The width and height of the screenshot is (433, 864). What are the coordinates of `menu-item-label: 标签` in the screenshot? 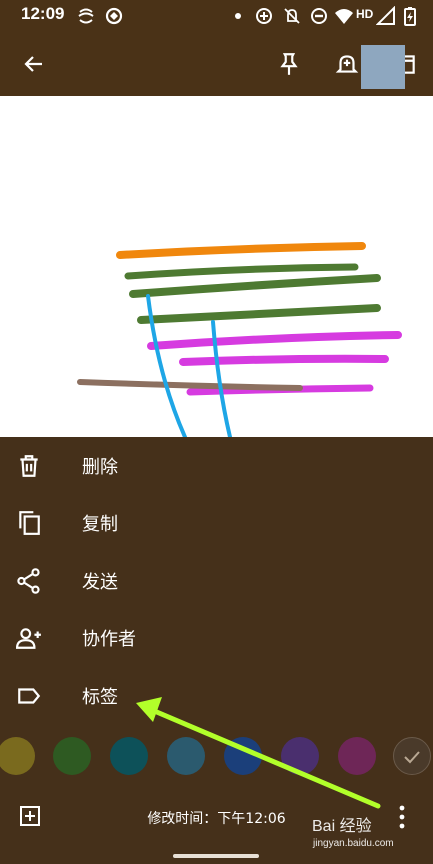 It's located at (100, 697).